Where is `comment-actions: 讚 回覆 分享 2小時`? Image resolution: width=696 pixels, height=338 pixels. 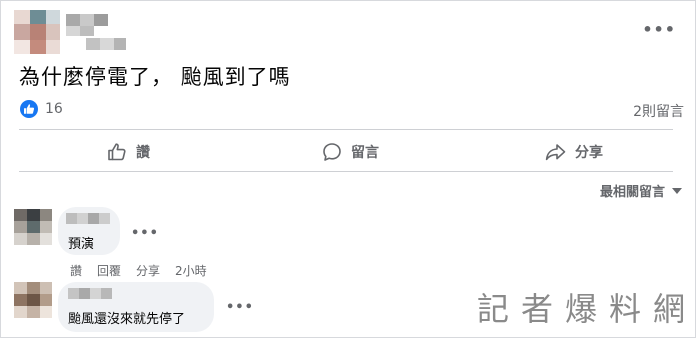 comment-actions: 讚 回覆 分享 2小時 is located at coordinates (146, 270).